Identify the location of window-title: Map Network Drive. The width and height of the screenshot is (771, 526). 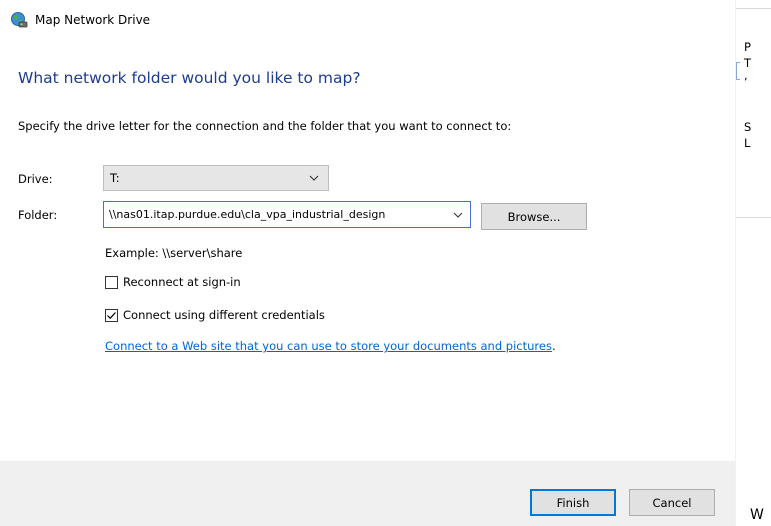
(93, 20).